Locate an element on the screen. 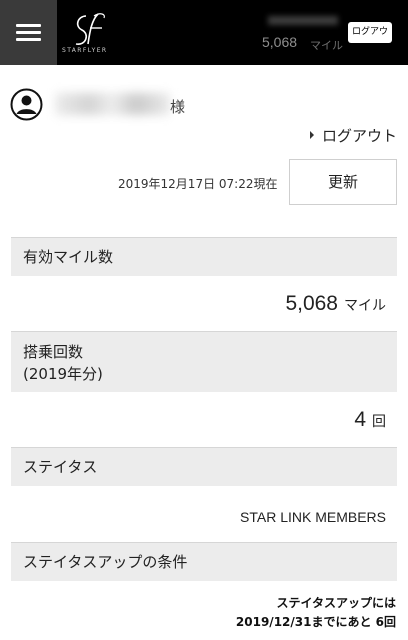  refresh-button: 更新 is located at coordinates (343, 182).